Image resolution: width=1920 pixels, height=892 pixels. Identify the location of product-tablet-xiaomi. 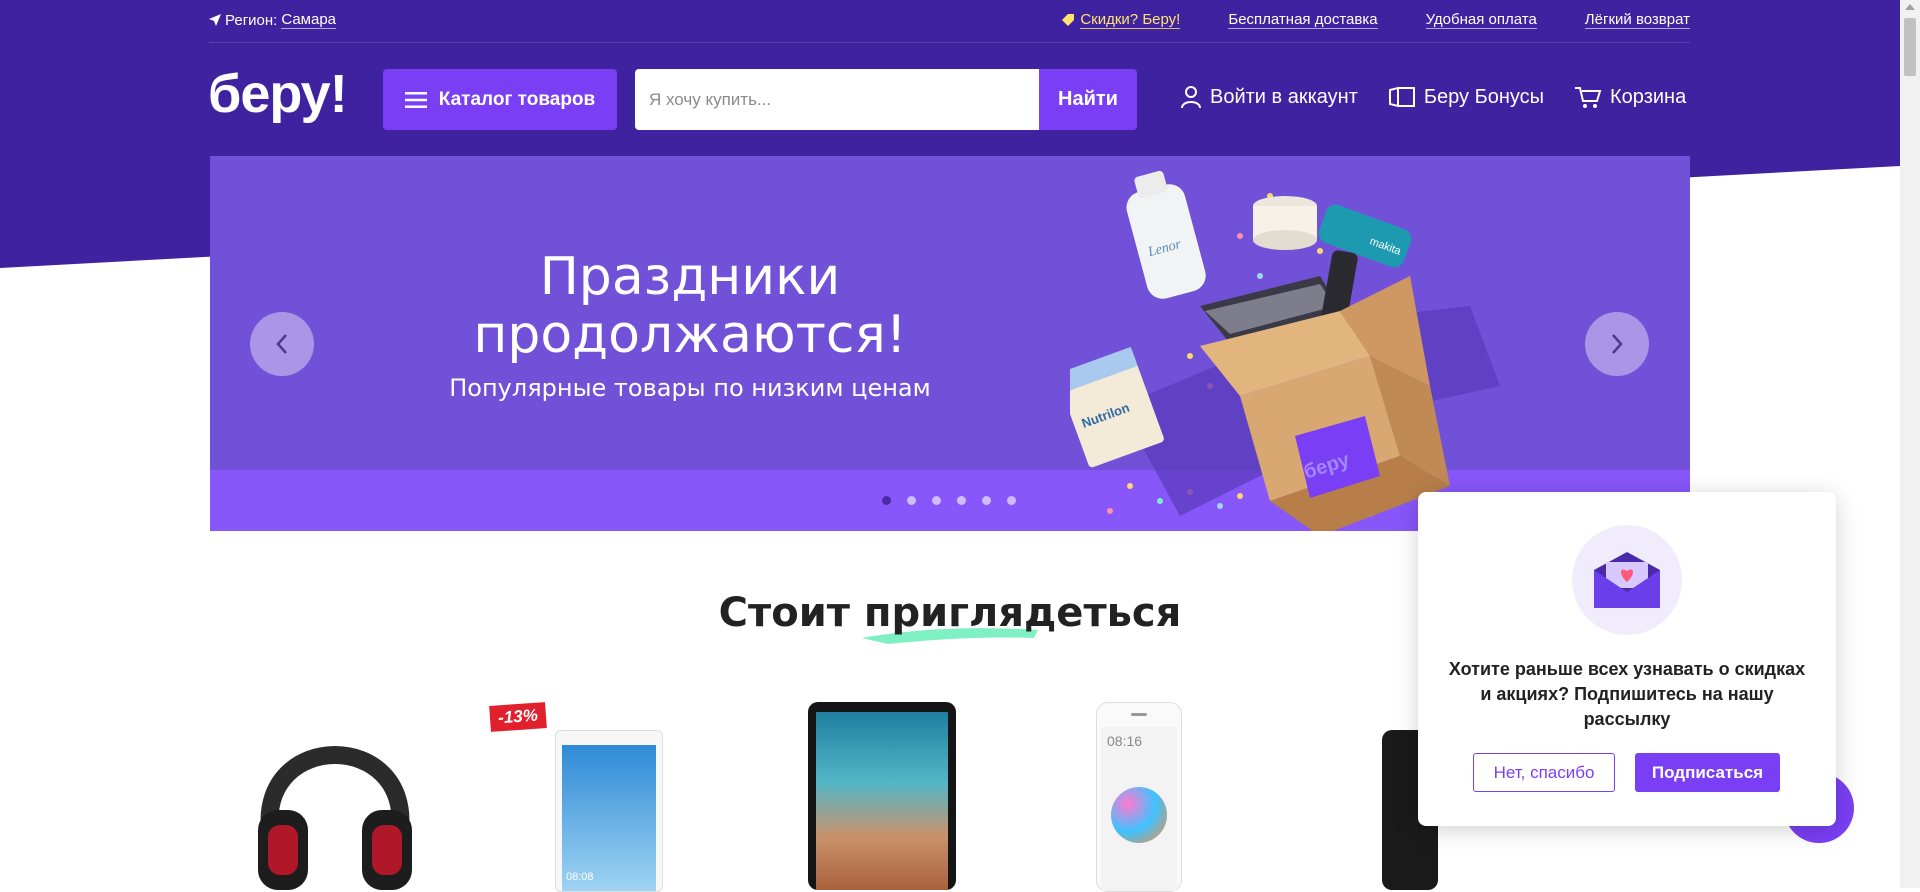
(882, 796).